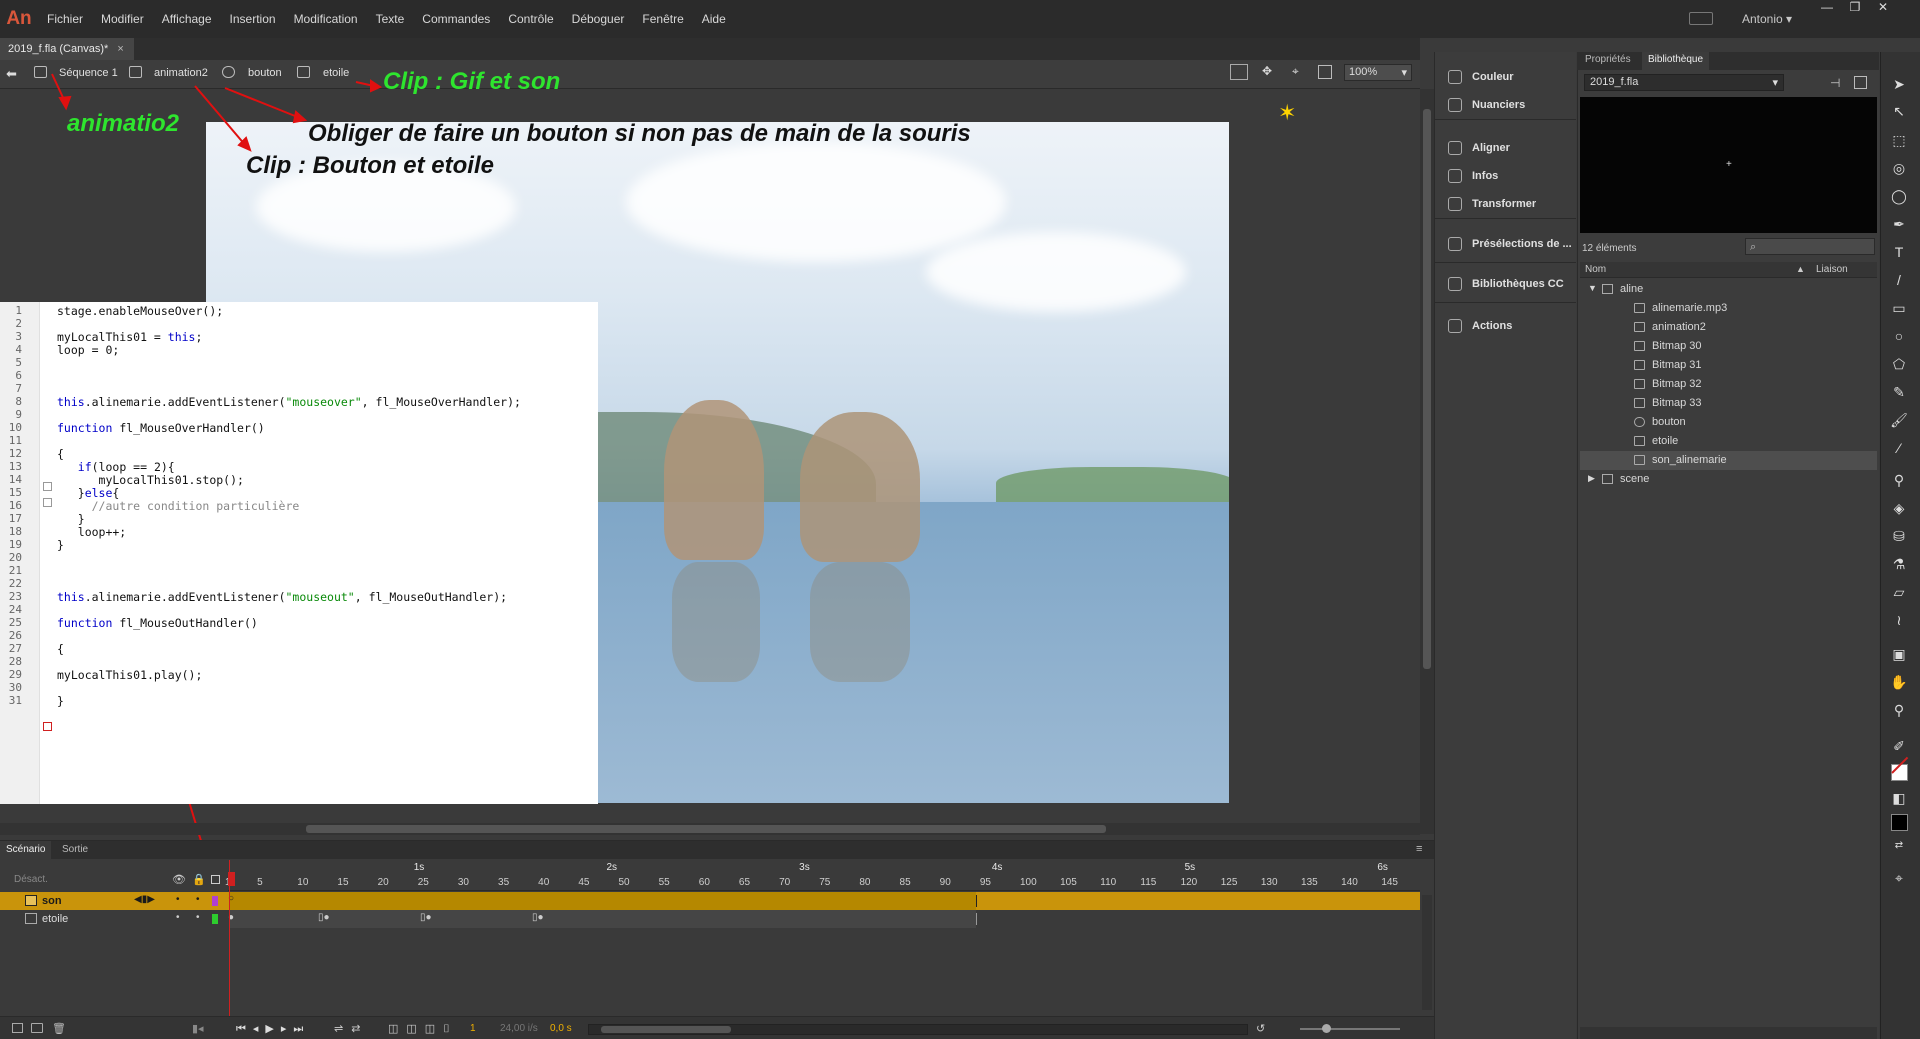 This screenshot has width=1920, height=1039. What do you see at coordinates (1899, 451) in the screenshot?
I see `paint-brush-tool-icon: ⁄` at bounding box center [1899, 451].